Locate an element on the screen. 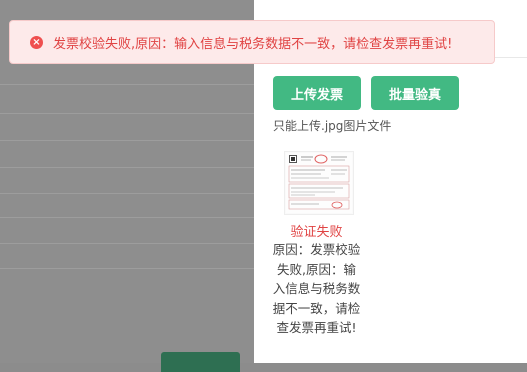 This screenshot has width=527, height=372. upload-hint: 只能上传.jpg图片文件 is located at coordinates (332, 126).